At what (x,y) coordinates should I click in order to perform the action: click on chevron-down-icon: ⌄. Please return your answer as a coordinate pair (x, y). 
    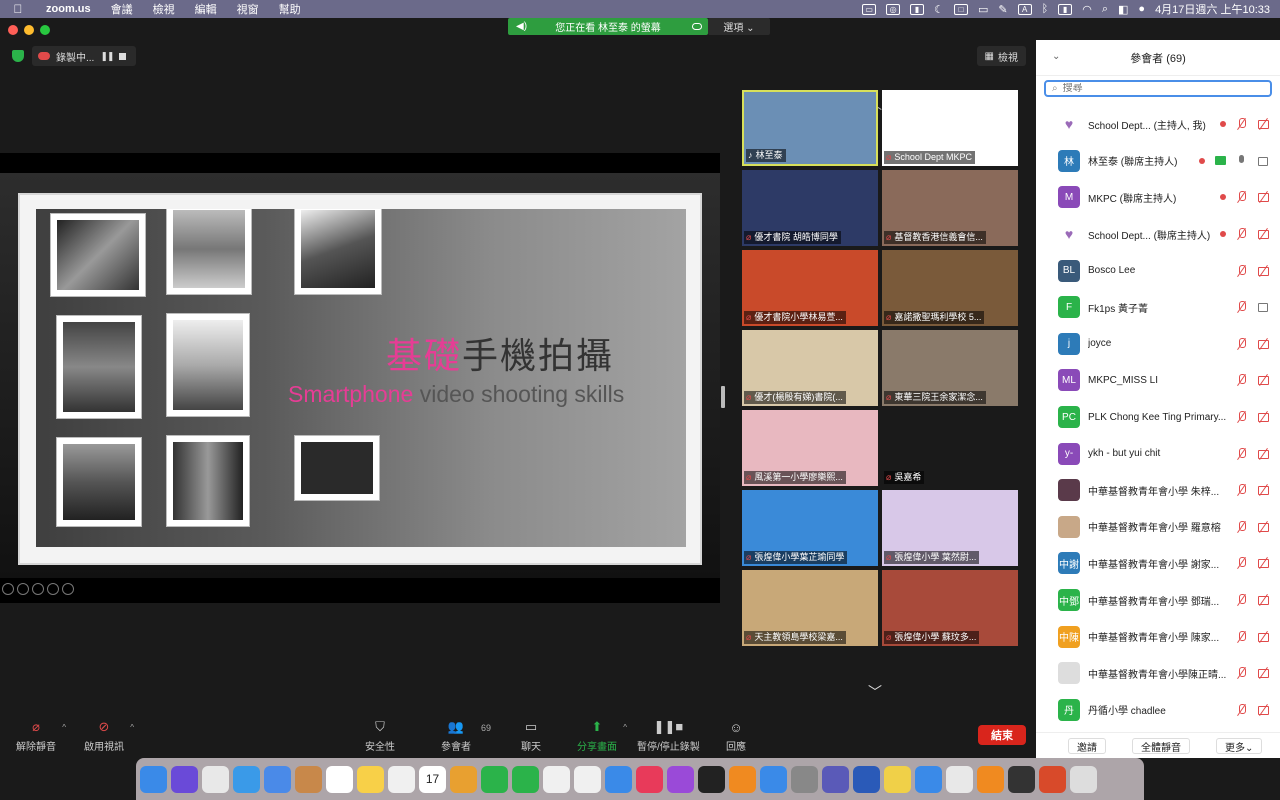
    Looking at the image, I should click on (1056, 56).